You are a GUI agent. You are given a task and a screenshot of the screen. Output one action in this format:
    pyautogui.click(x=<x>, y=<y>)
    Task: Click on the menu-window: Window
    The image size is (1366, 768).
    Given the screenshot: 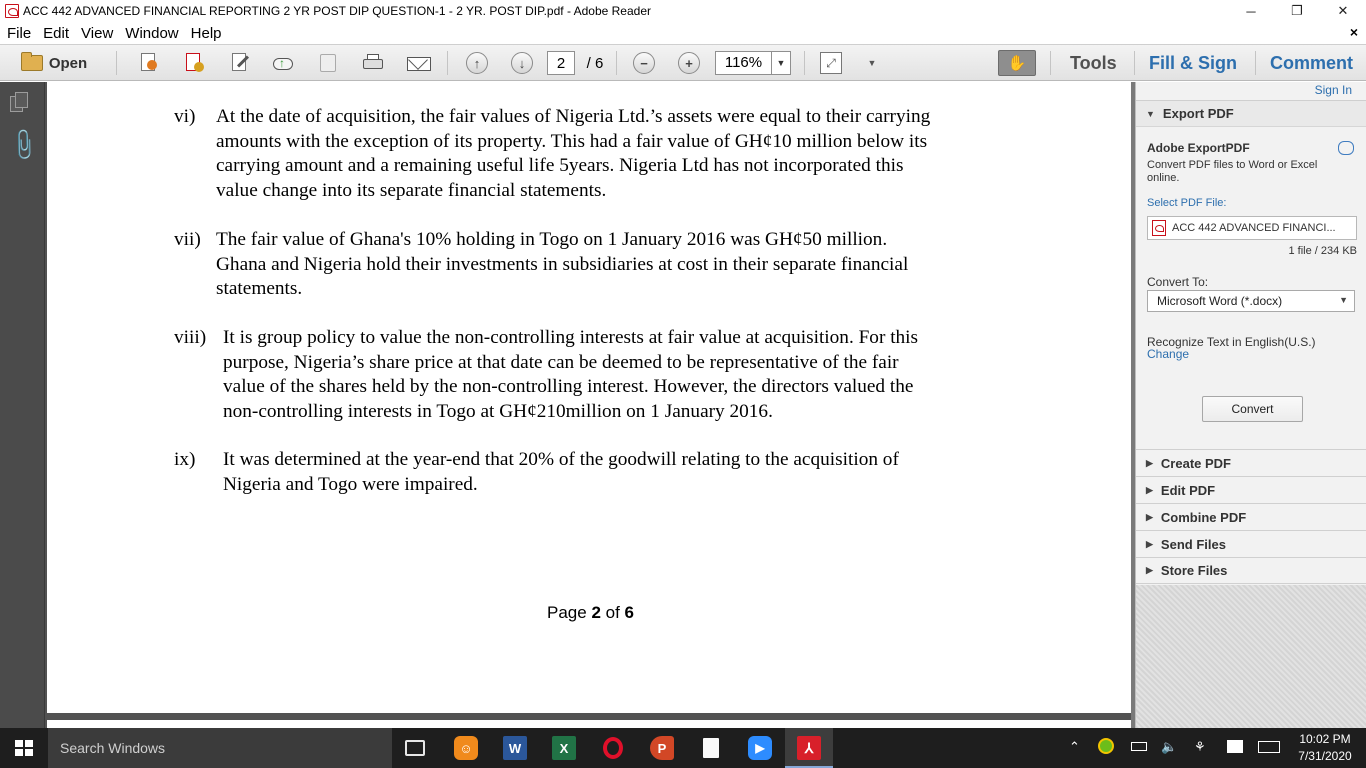 What is the action you would take?
    pyautogui.click(x=151, y=33)
    